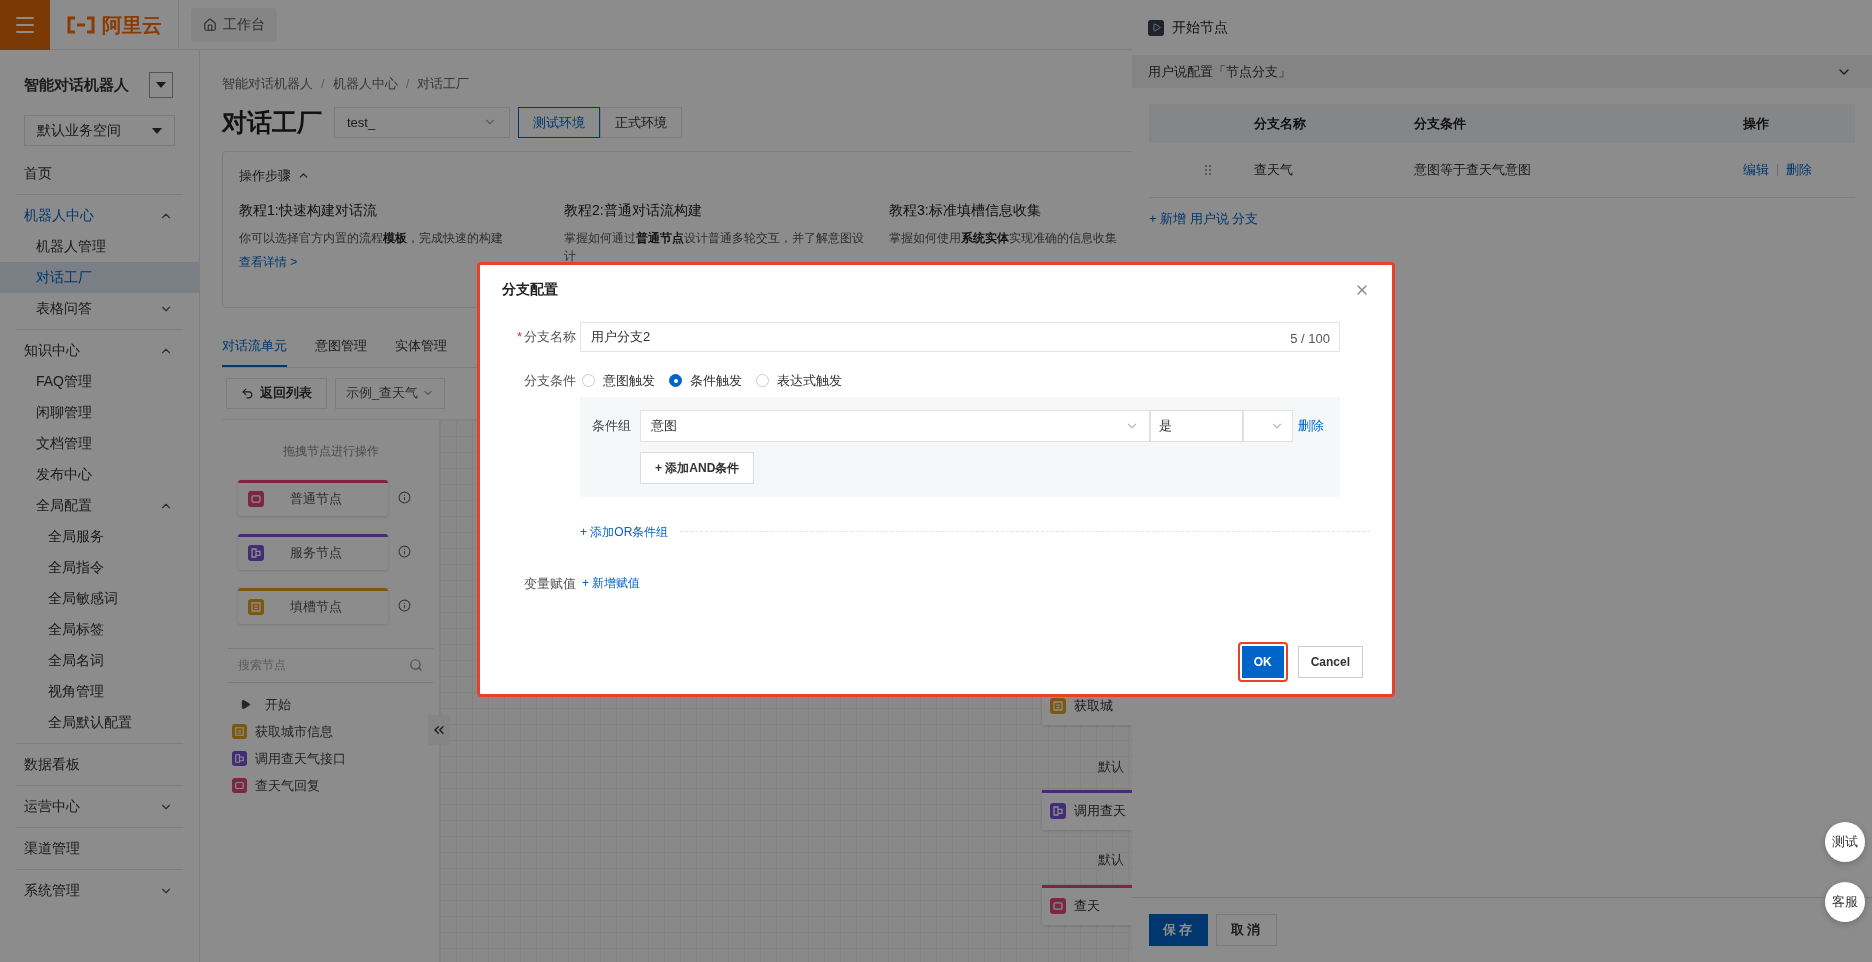 The width and height of the screenshot is (1872, 962). Describe the element at coordinates (965, 210) in the screenshot. I see `tutorial-title: 教程3:标准填槽信息收集` at that location.